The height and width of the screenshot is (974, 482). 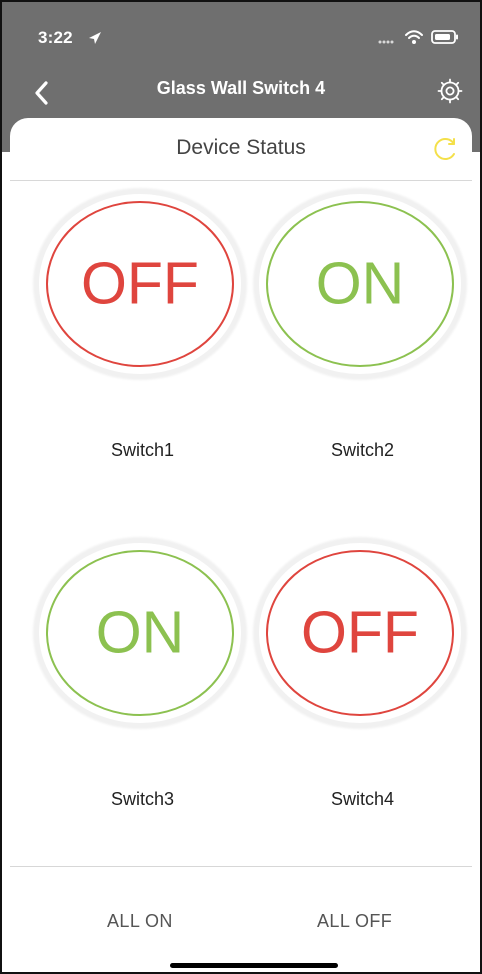 I want to click on panel-header: Device Status, so click(x=241, y=149).